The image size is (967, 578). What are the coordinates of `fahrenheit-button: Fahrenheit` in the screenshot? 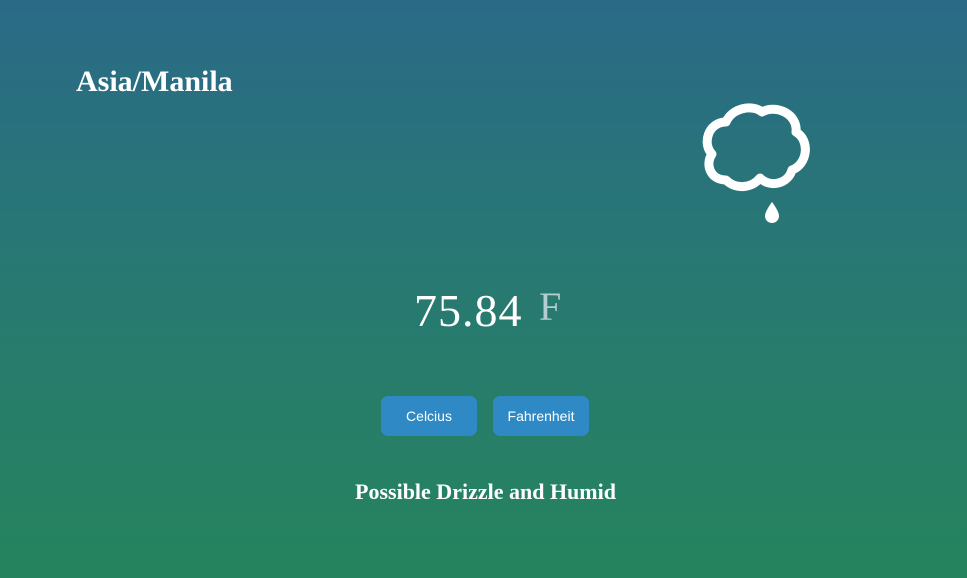 It's located at (541, 416).